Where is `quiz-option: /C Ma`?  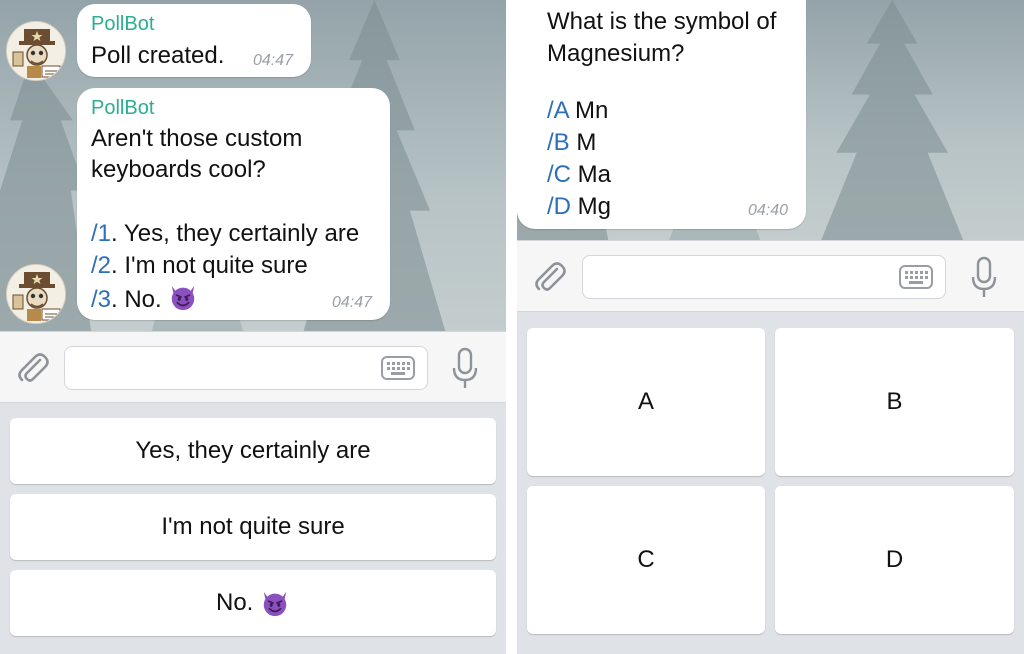
quiz-option: /C Ma is located at coordinates (579, 174).